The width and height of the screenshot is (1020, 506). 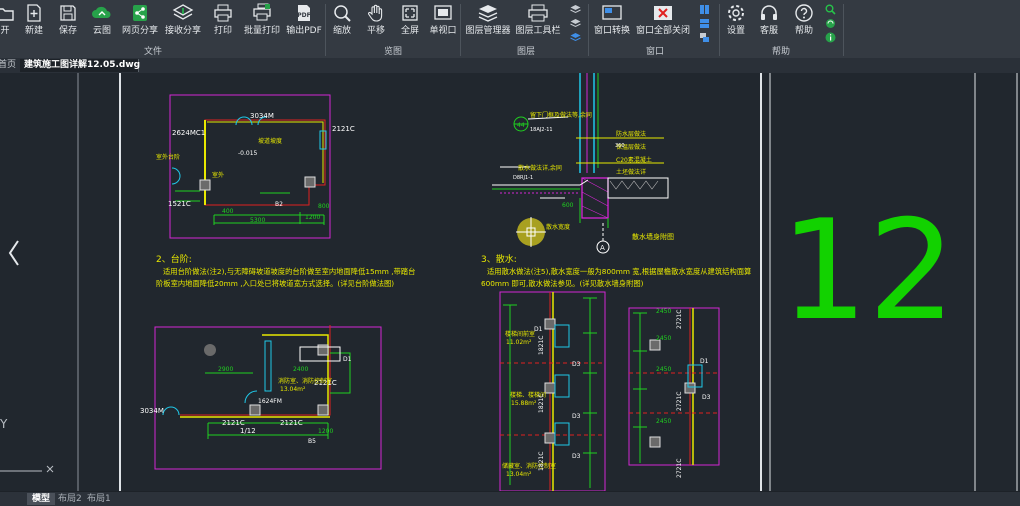 What do you see at coordinates (140, 13) in the screenshot?
I see `share-icon` at bounding box center [140, 13].